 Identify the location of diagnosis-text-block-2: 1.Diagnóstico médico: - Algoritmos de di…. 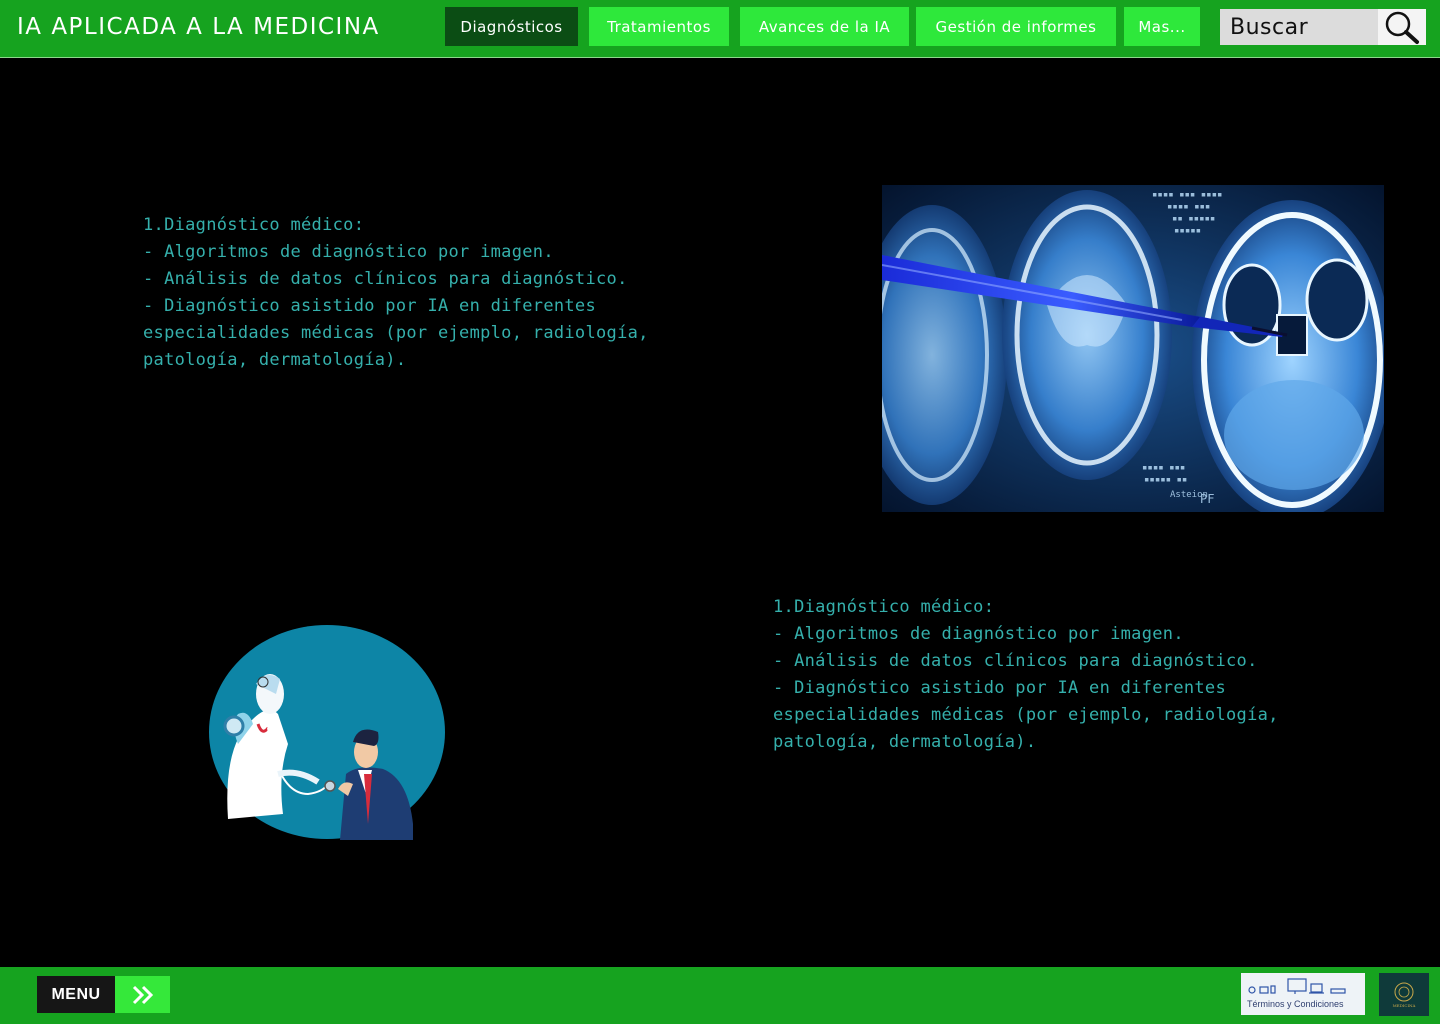
(1026, 674).